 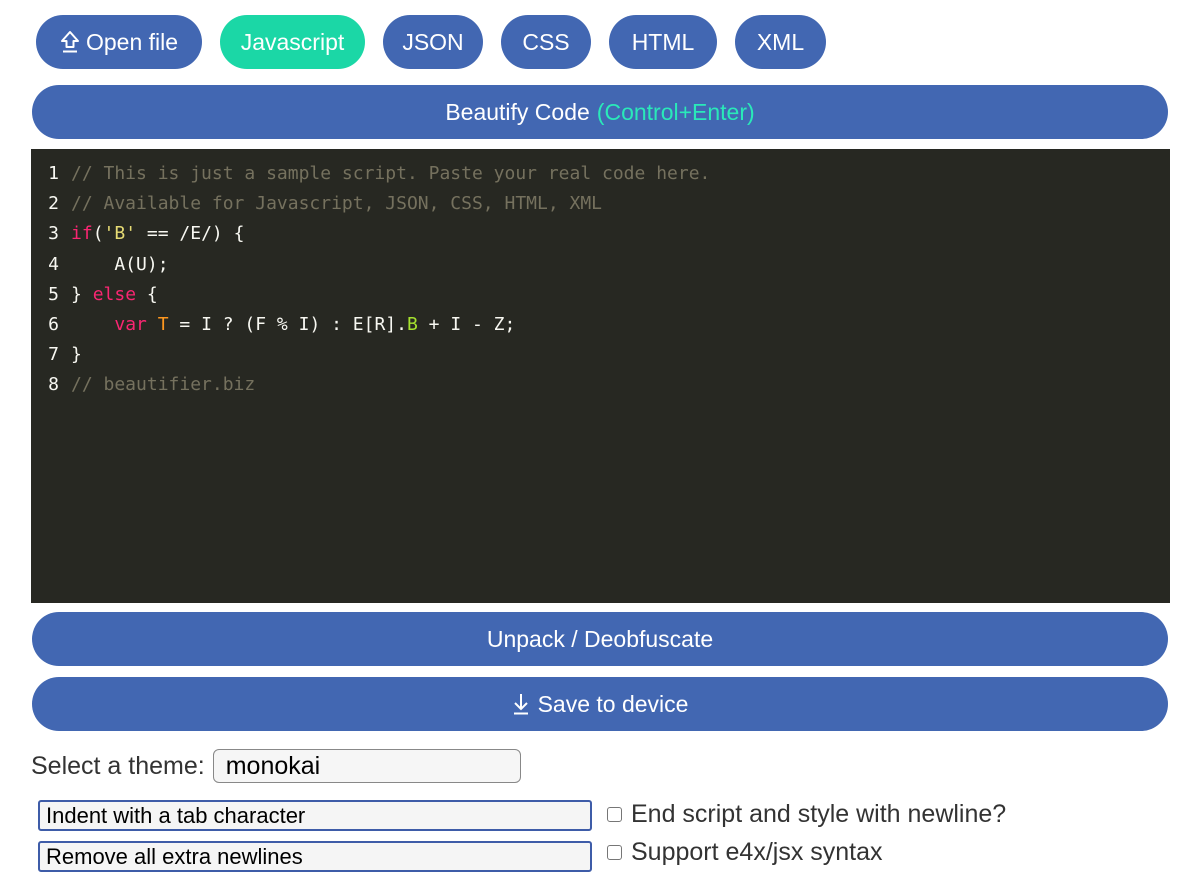 I want to click on unpack-label: Unpack / Deobfuscate, so click(x=600, y=638).